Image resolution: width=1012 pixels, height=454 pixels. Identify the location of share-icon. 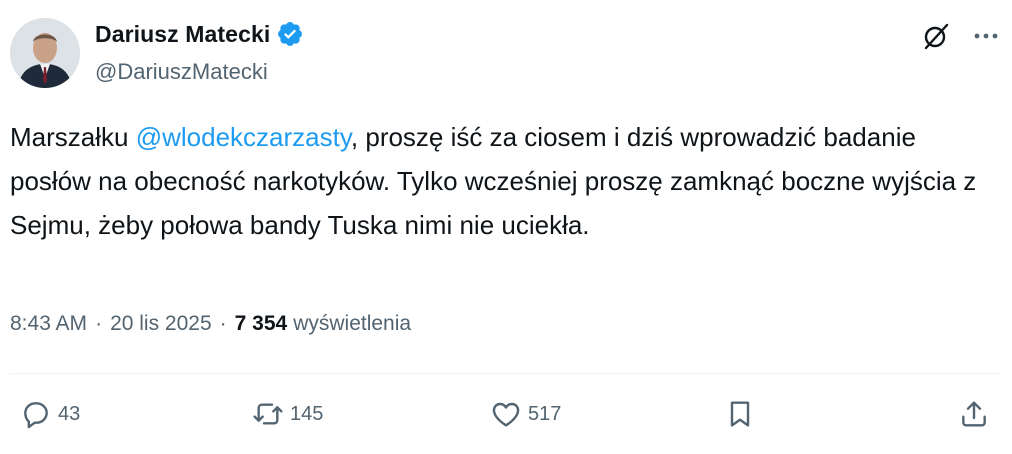
(974, 414).